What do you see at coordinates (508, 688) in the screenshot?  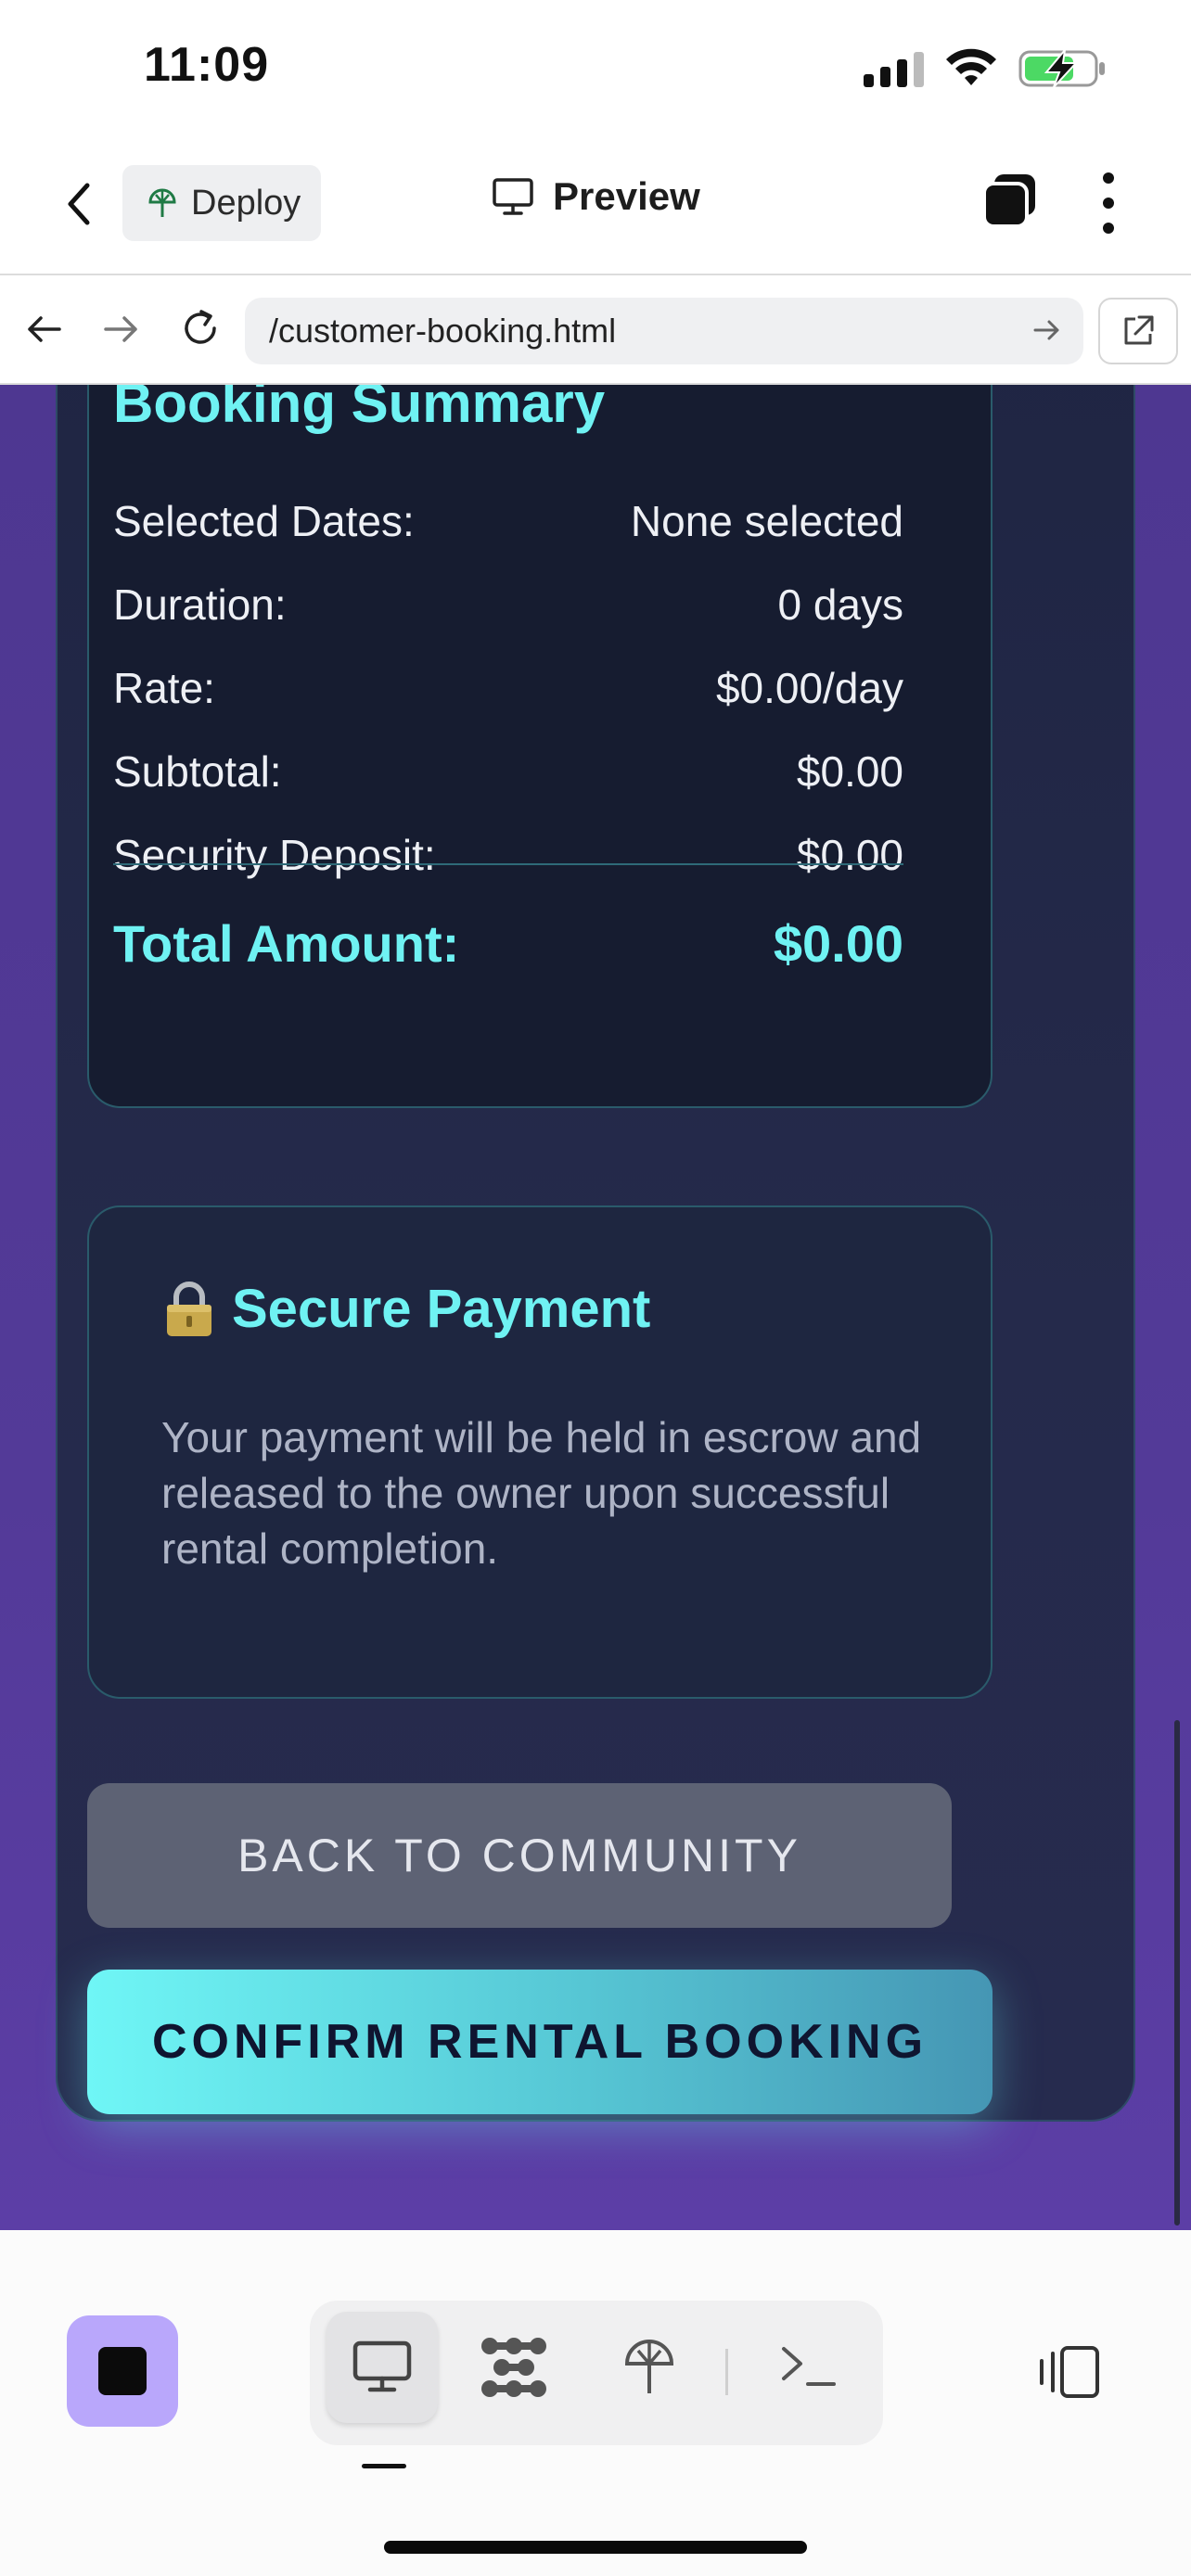 I see `summary-row-rate: Rate: $0.00/day` at bounding box center [508, 688].